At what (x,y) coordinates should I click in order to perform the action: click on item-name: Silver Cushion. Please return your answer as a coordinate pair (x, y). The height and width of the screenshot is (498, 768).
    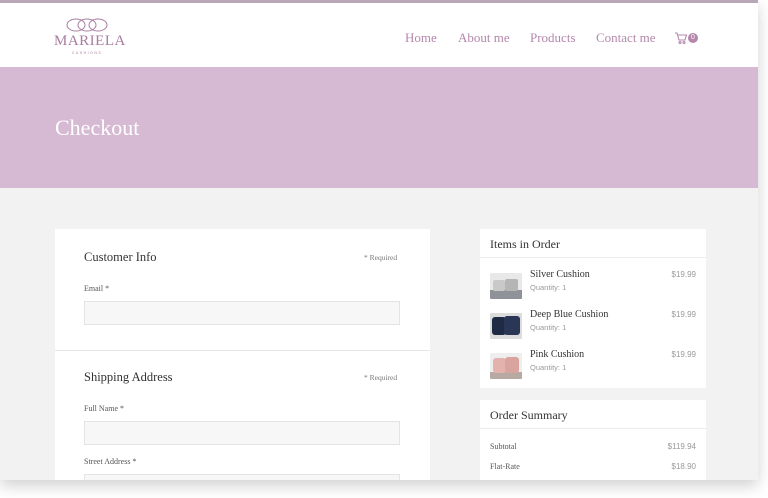
    Looking at the image, I should click on (560, 274).